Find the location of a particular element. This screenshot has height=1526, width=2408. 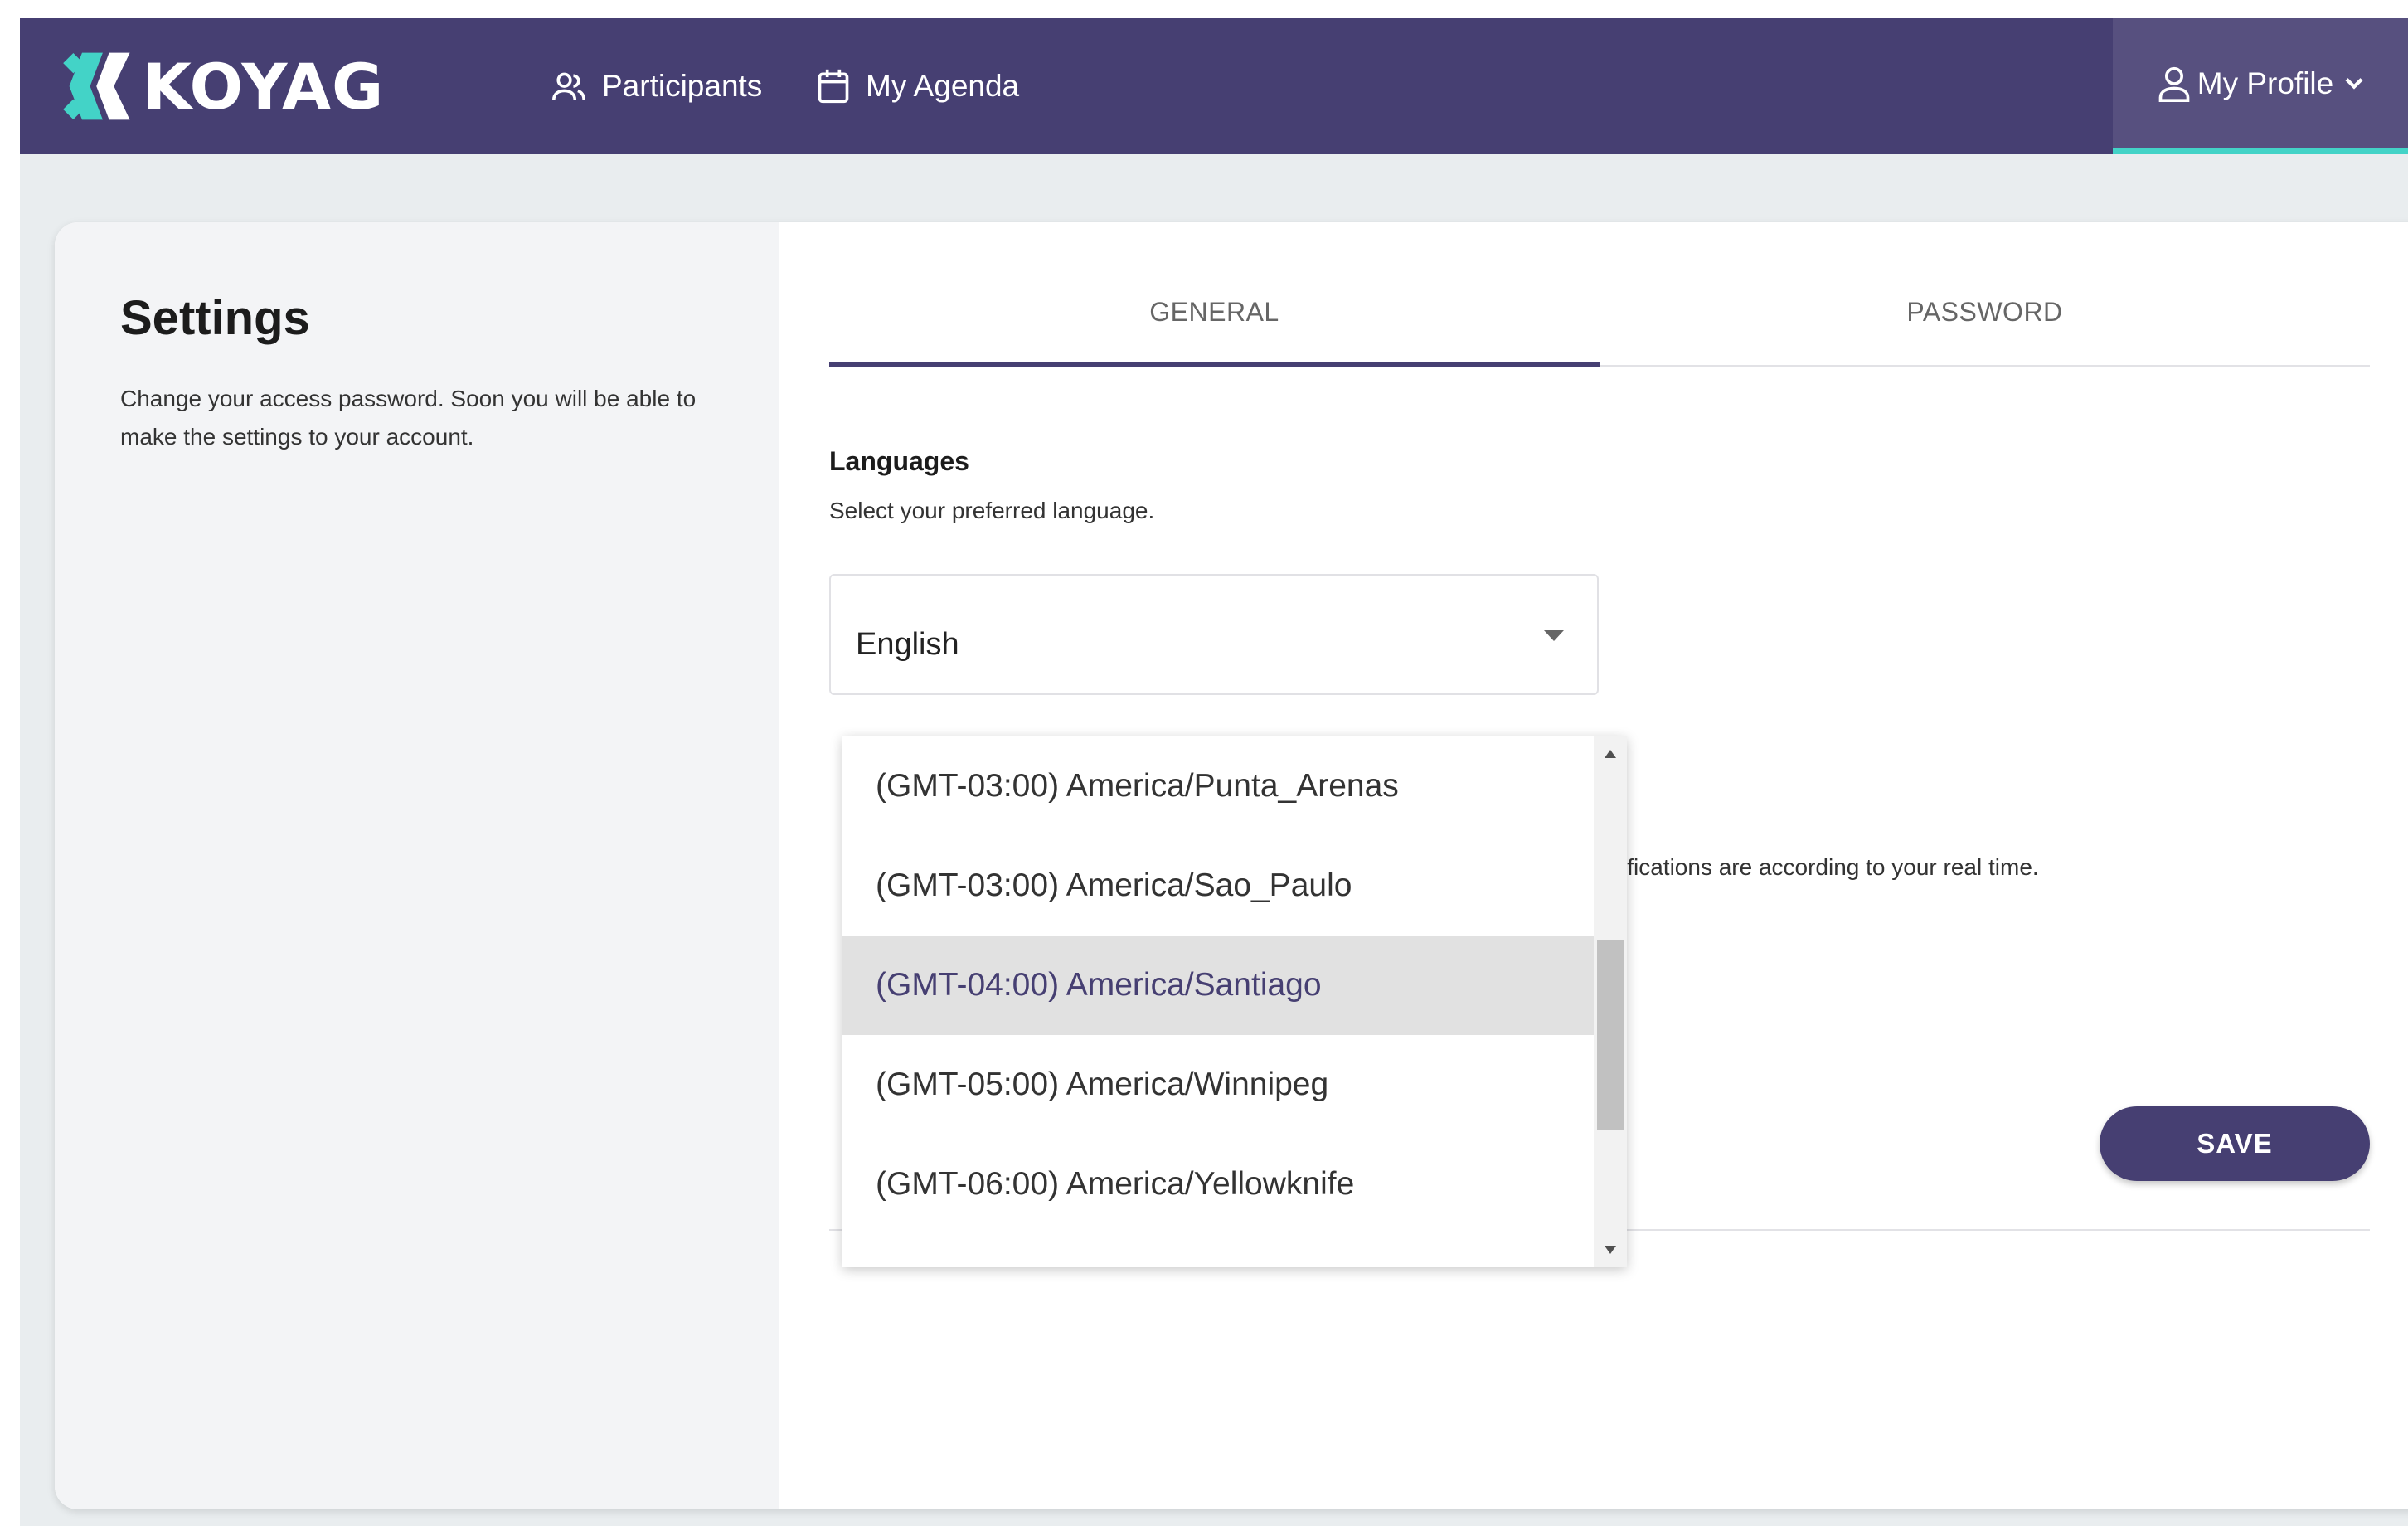

scrollbar-thumb is located at coordinates (1611, 1035).